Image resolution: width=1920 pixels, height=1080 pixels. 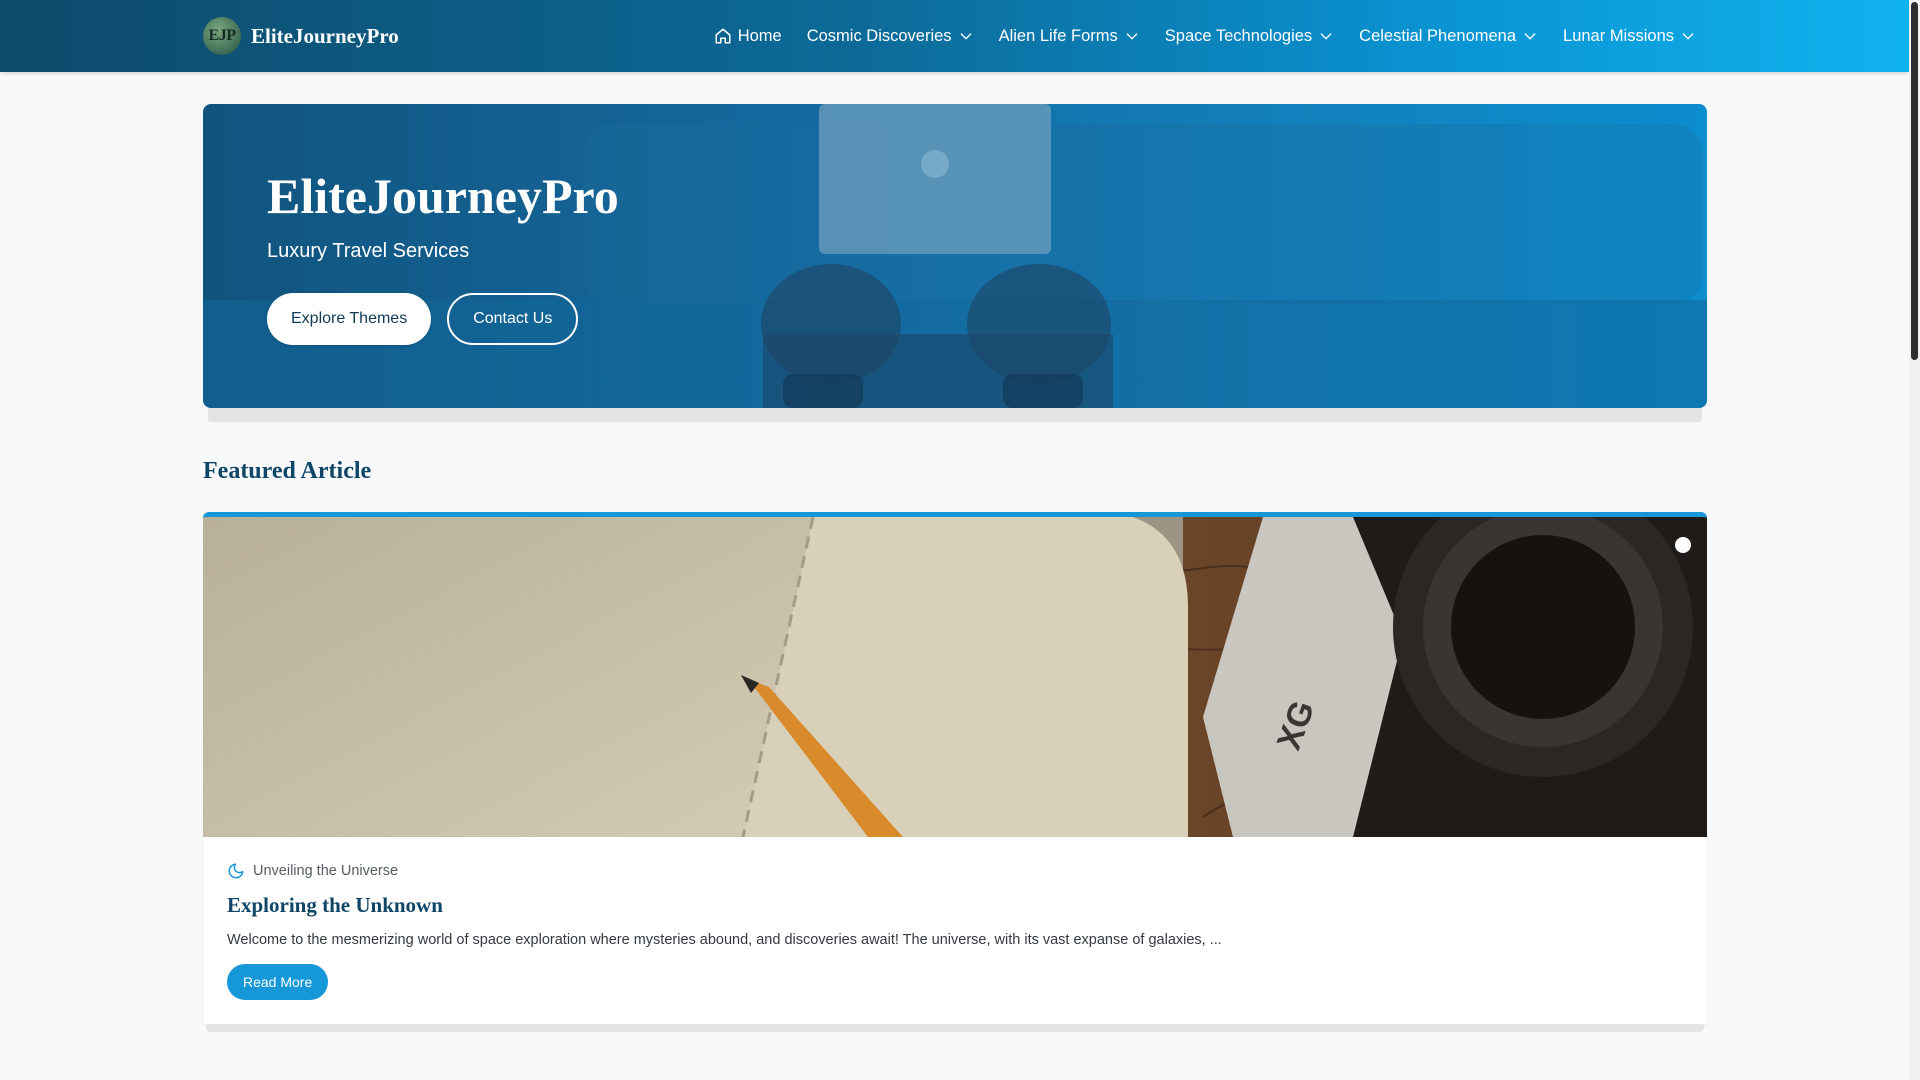 What do you see at coordinates (1438, 35) in the screenshot?
I see `nav-item-label: Celestial Phenomena` at bounding box center [1438, 35].